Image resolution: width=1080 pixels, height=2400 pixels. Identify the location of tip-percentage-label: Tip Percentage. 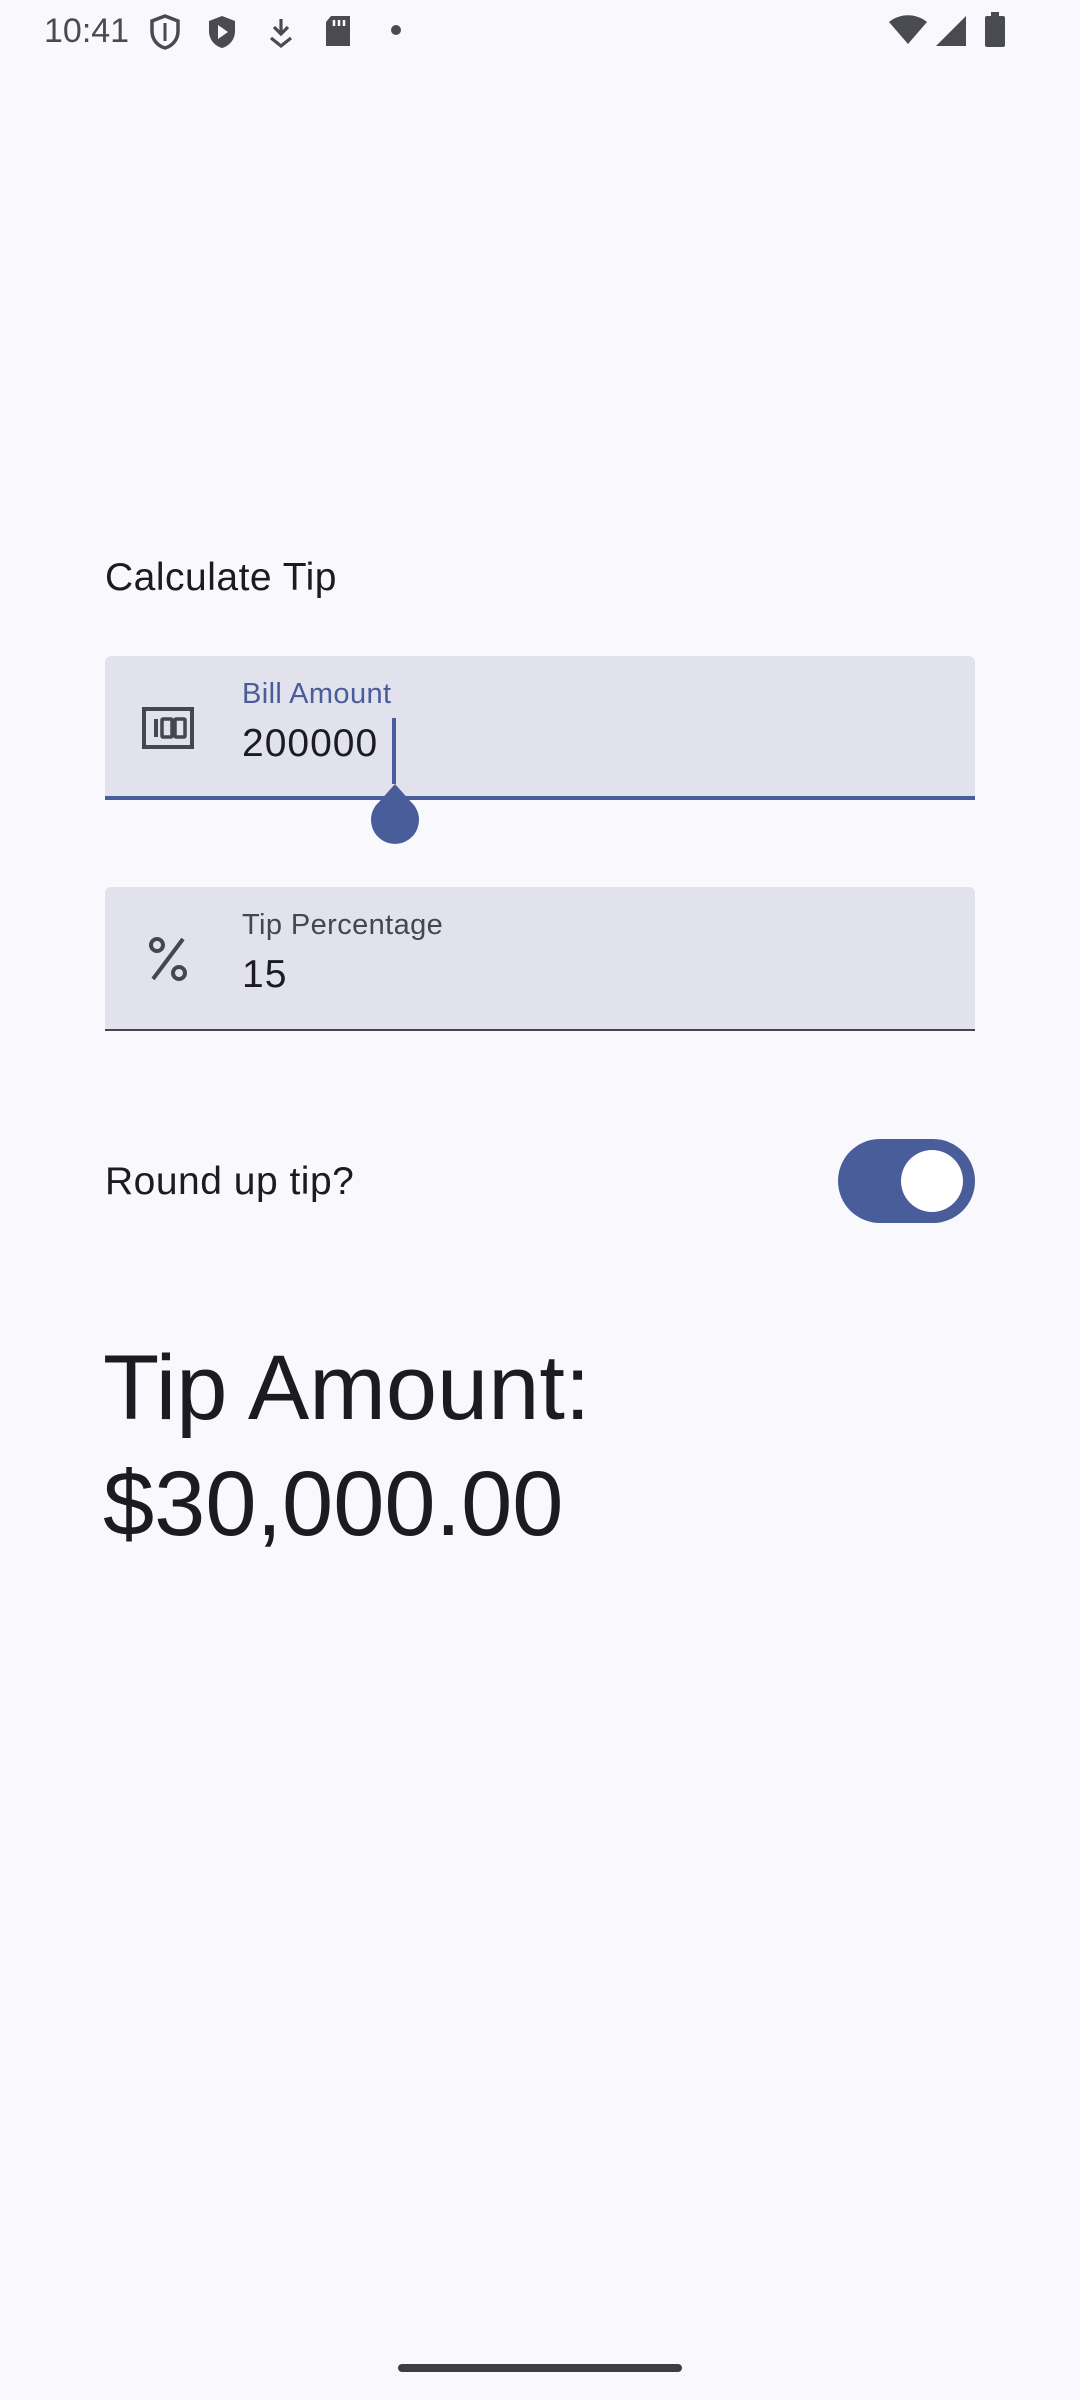
(343, 925).